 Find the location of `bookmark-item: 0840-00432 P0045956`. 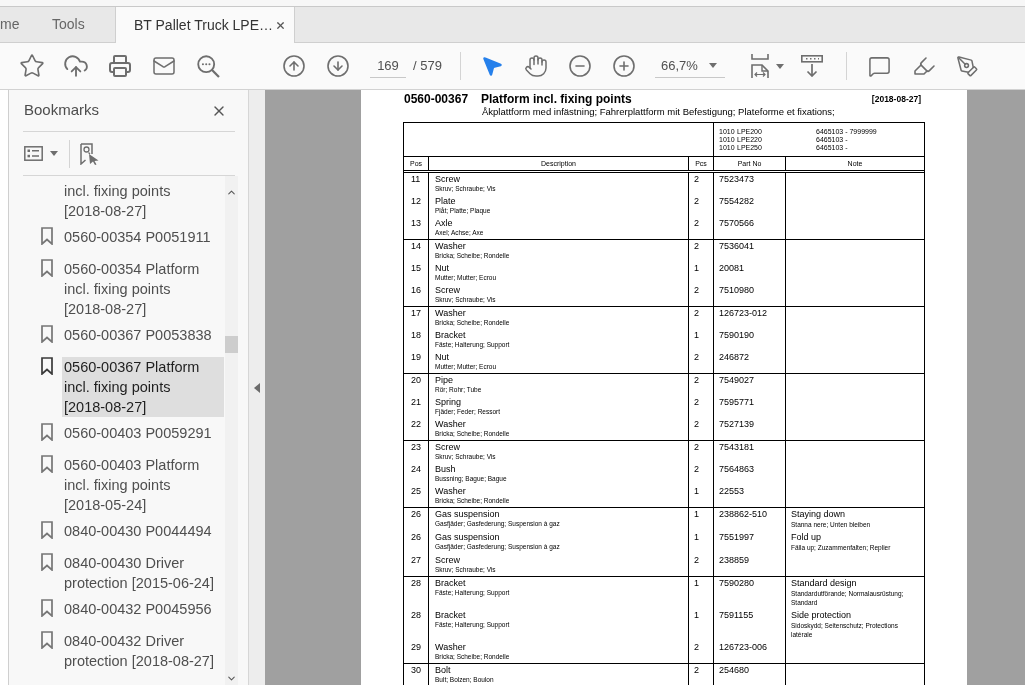

bookmark-item: 0840-00432 P0045956 is located at coordinates (143, 612).